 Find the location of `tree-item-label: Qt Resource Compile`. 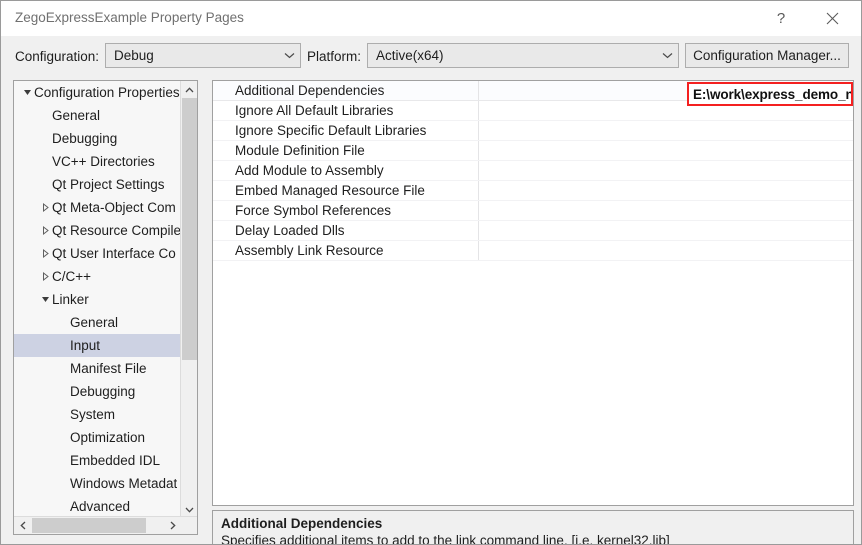

tree-item-label: Qt Resource Compile is located at coordinates (117, 230).